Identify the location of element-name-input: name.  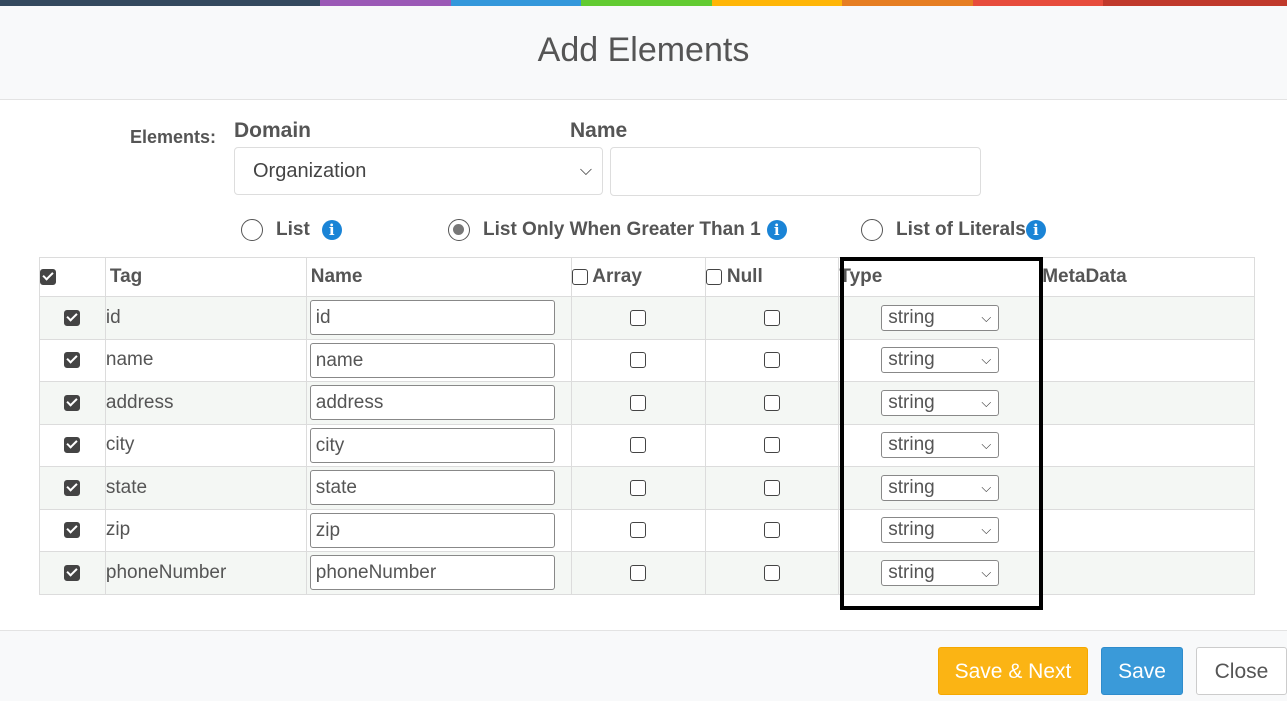
(432, 360).